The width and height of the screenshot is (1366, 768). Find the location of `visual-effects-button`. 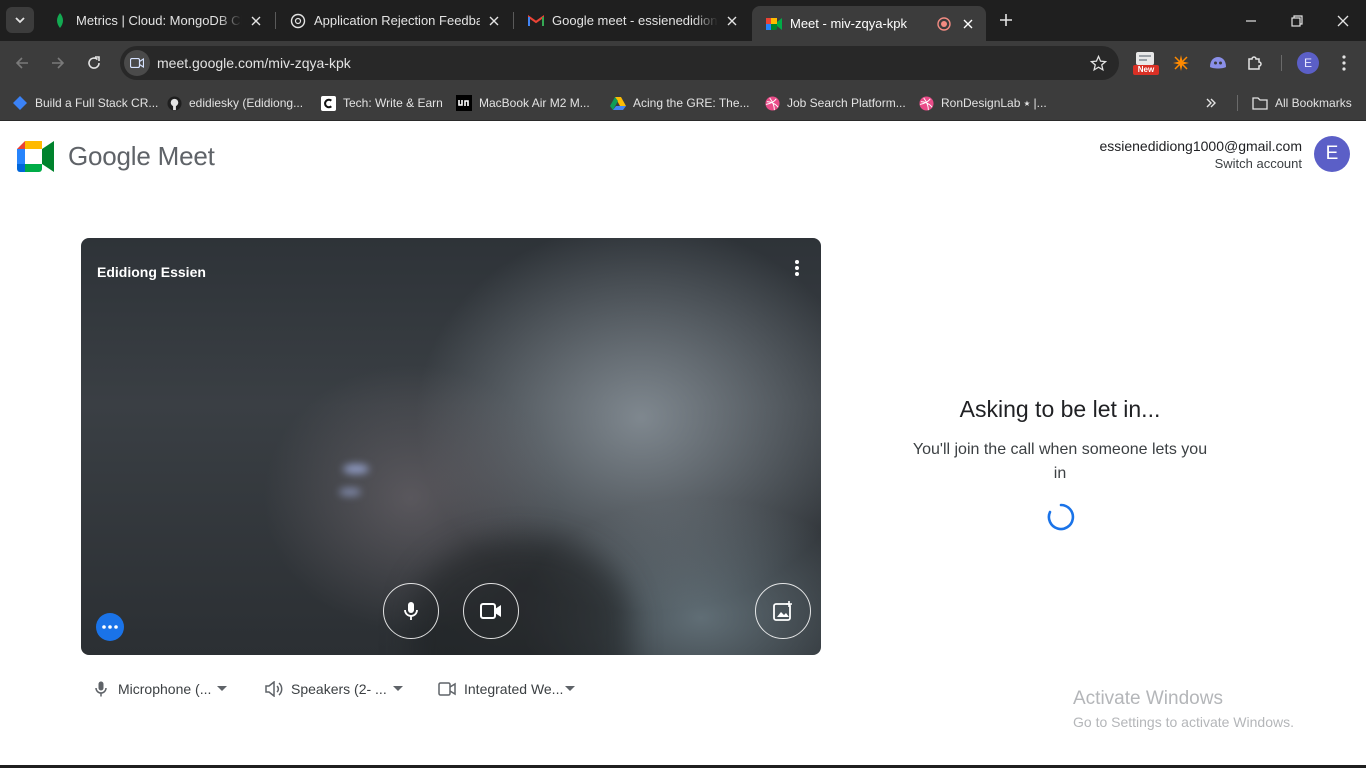

visual-effects-button is located at coordinates (783, 611).